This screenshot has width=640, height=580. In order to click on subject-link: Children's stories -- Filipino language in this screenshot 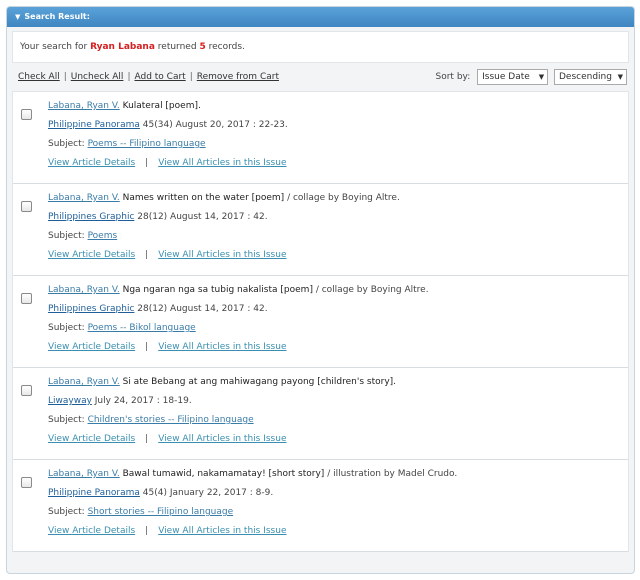, I will do `click(171, 420)`.